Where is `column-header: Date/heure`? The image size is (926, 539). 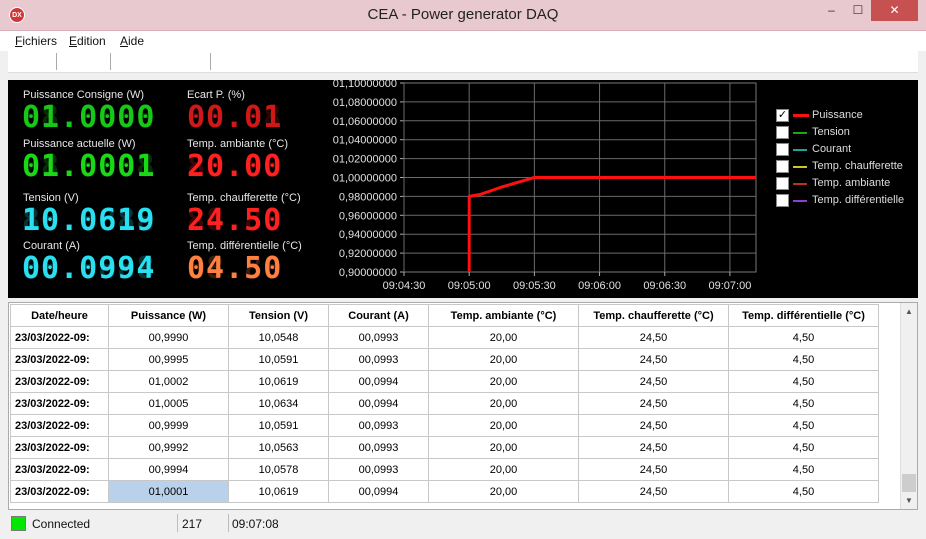 column-header: Date/heure is located at coordinates (59, 315).